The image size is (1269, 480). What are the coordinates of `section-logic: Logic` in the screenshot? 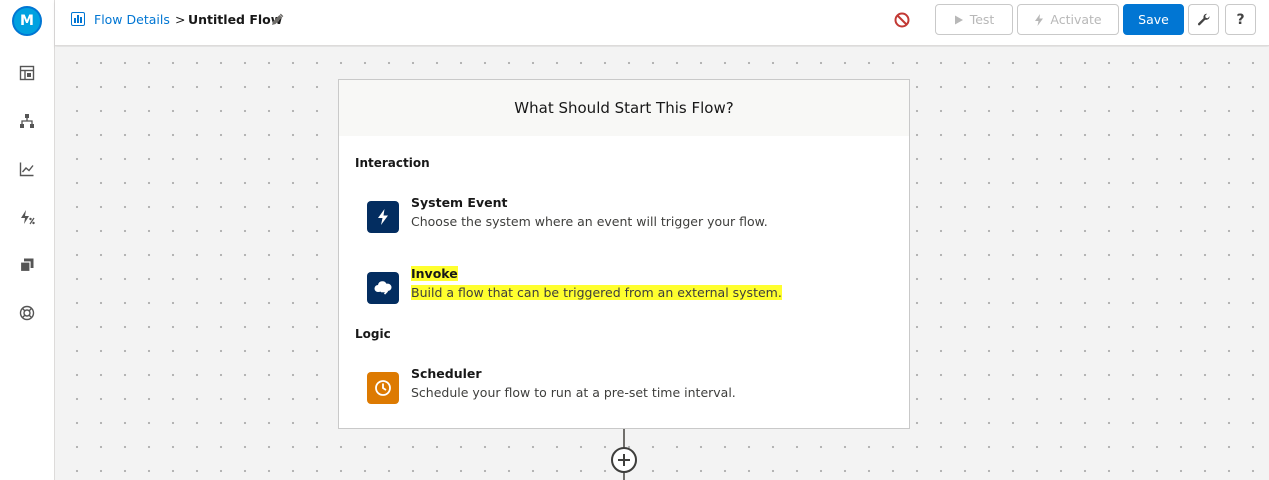 It's located at (373, 334).